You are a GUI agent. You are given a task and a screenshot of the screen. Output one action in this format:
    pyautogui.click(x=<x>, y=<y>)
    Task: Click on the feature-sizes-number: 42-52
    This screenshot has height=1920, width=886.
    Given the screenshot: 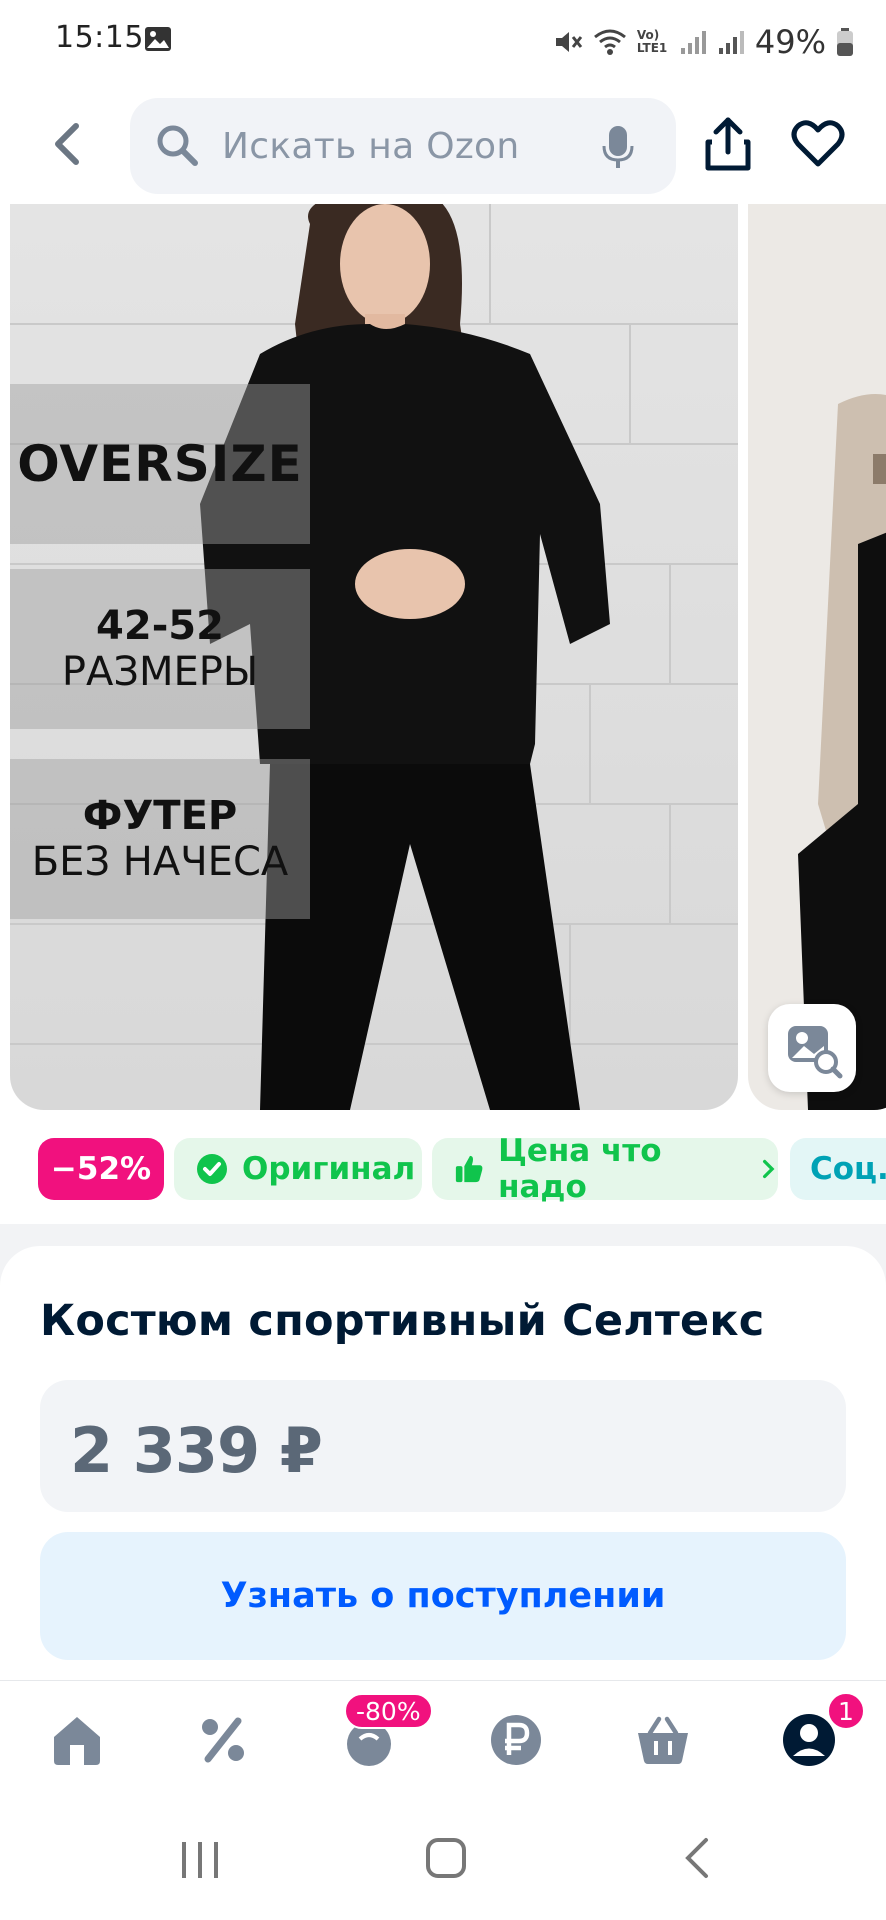 What is the action you would take?
    pyautogui.click(x=160, y=626)
    